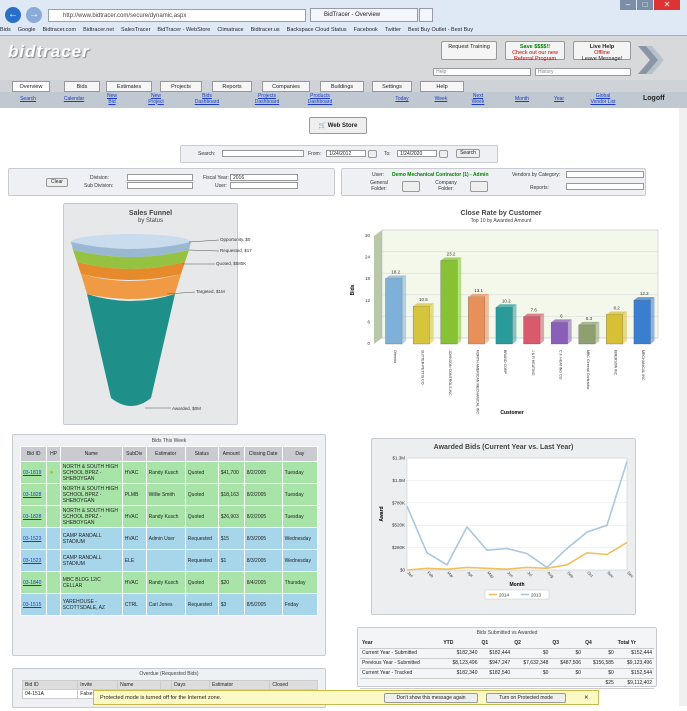 Image resolution: width=687 pixels, height=711 pixels. Describe the element at coordinates (482, 72) in the screenshot. I see `help-dropdown: Help` at that location.